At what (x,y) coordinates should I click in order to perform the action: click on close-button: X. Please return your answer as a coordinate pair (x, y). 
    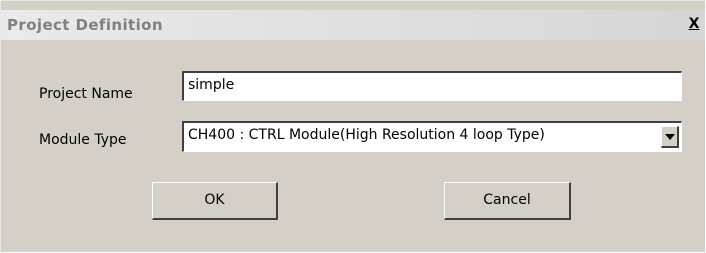
    Looking at the image, I should click on (694, 24).